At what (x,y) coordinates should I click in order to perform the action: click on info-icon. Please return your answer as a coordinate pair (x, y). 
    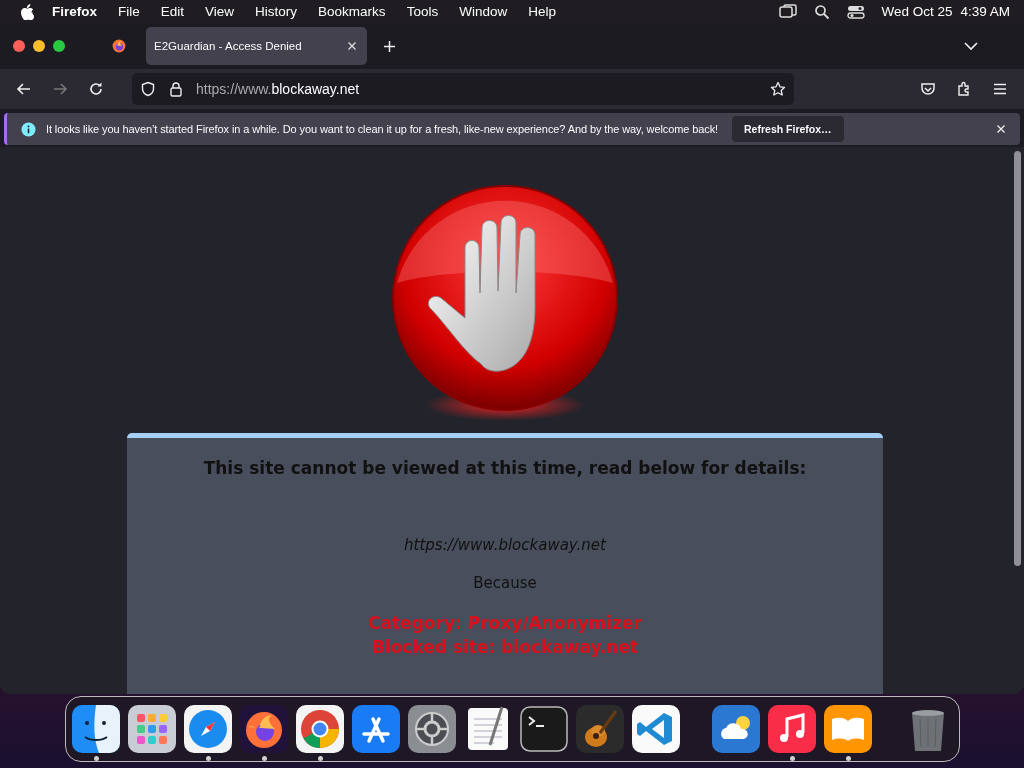
    Looking at the image, I should click on (28, 129).